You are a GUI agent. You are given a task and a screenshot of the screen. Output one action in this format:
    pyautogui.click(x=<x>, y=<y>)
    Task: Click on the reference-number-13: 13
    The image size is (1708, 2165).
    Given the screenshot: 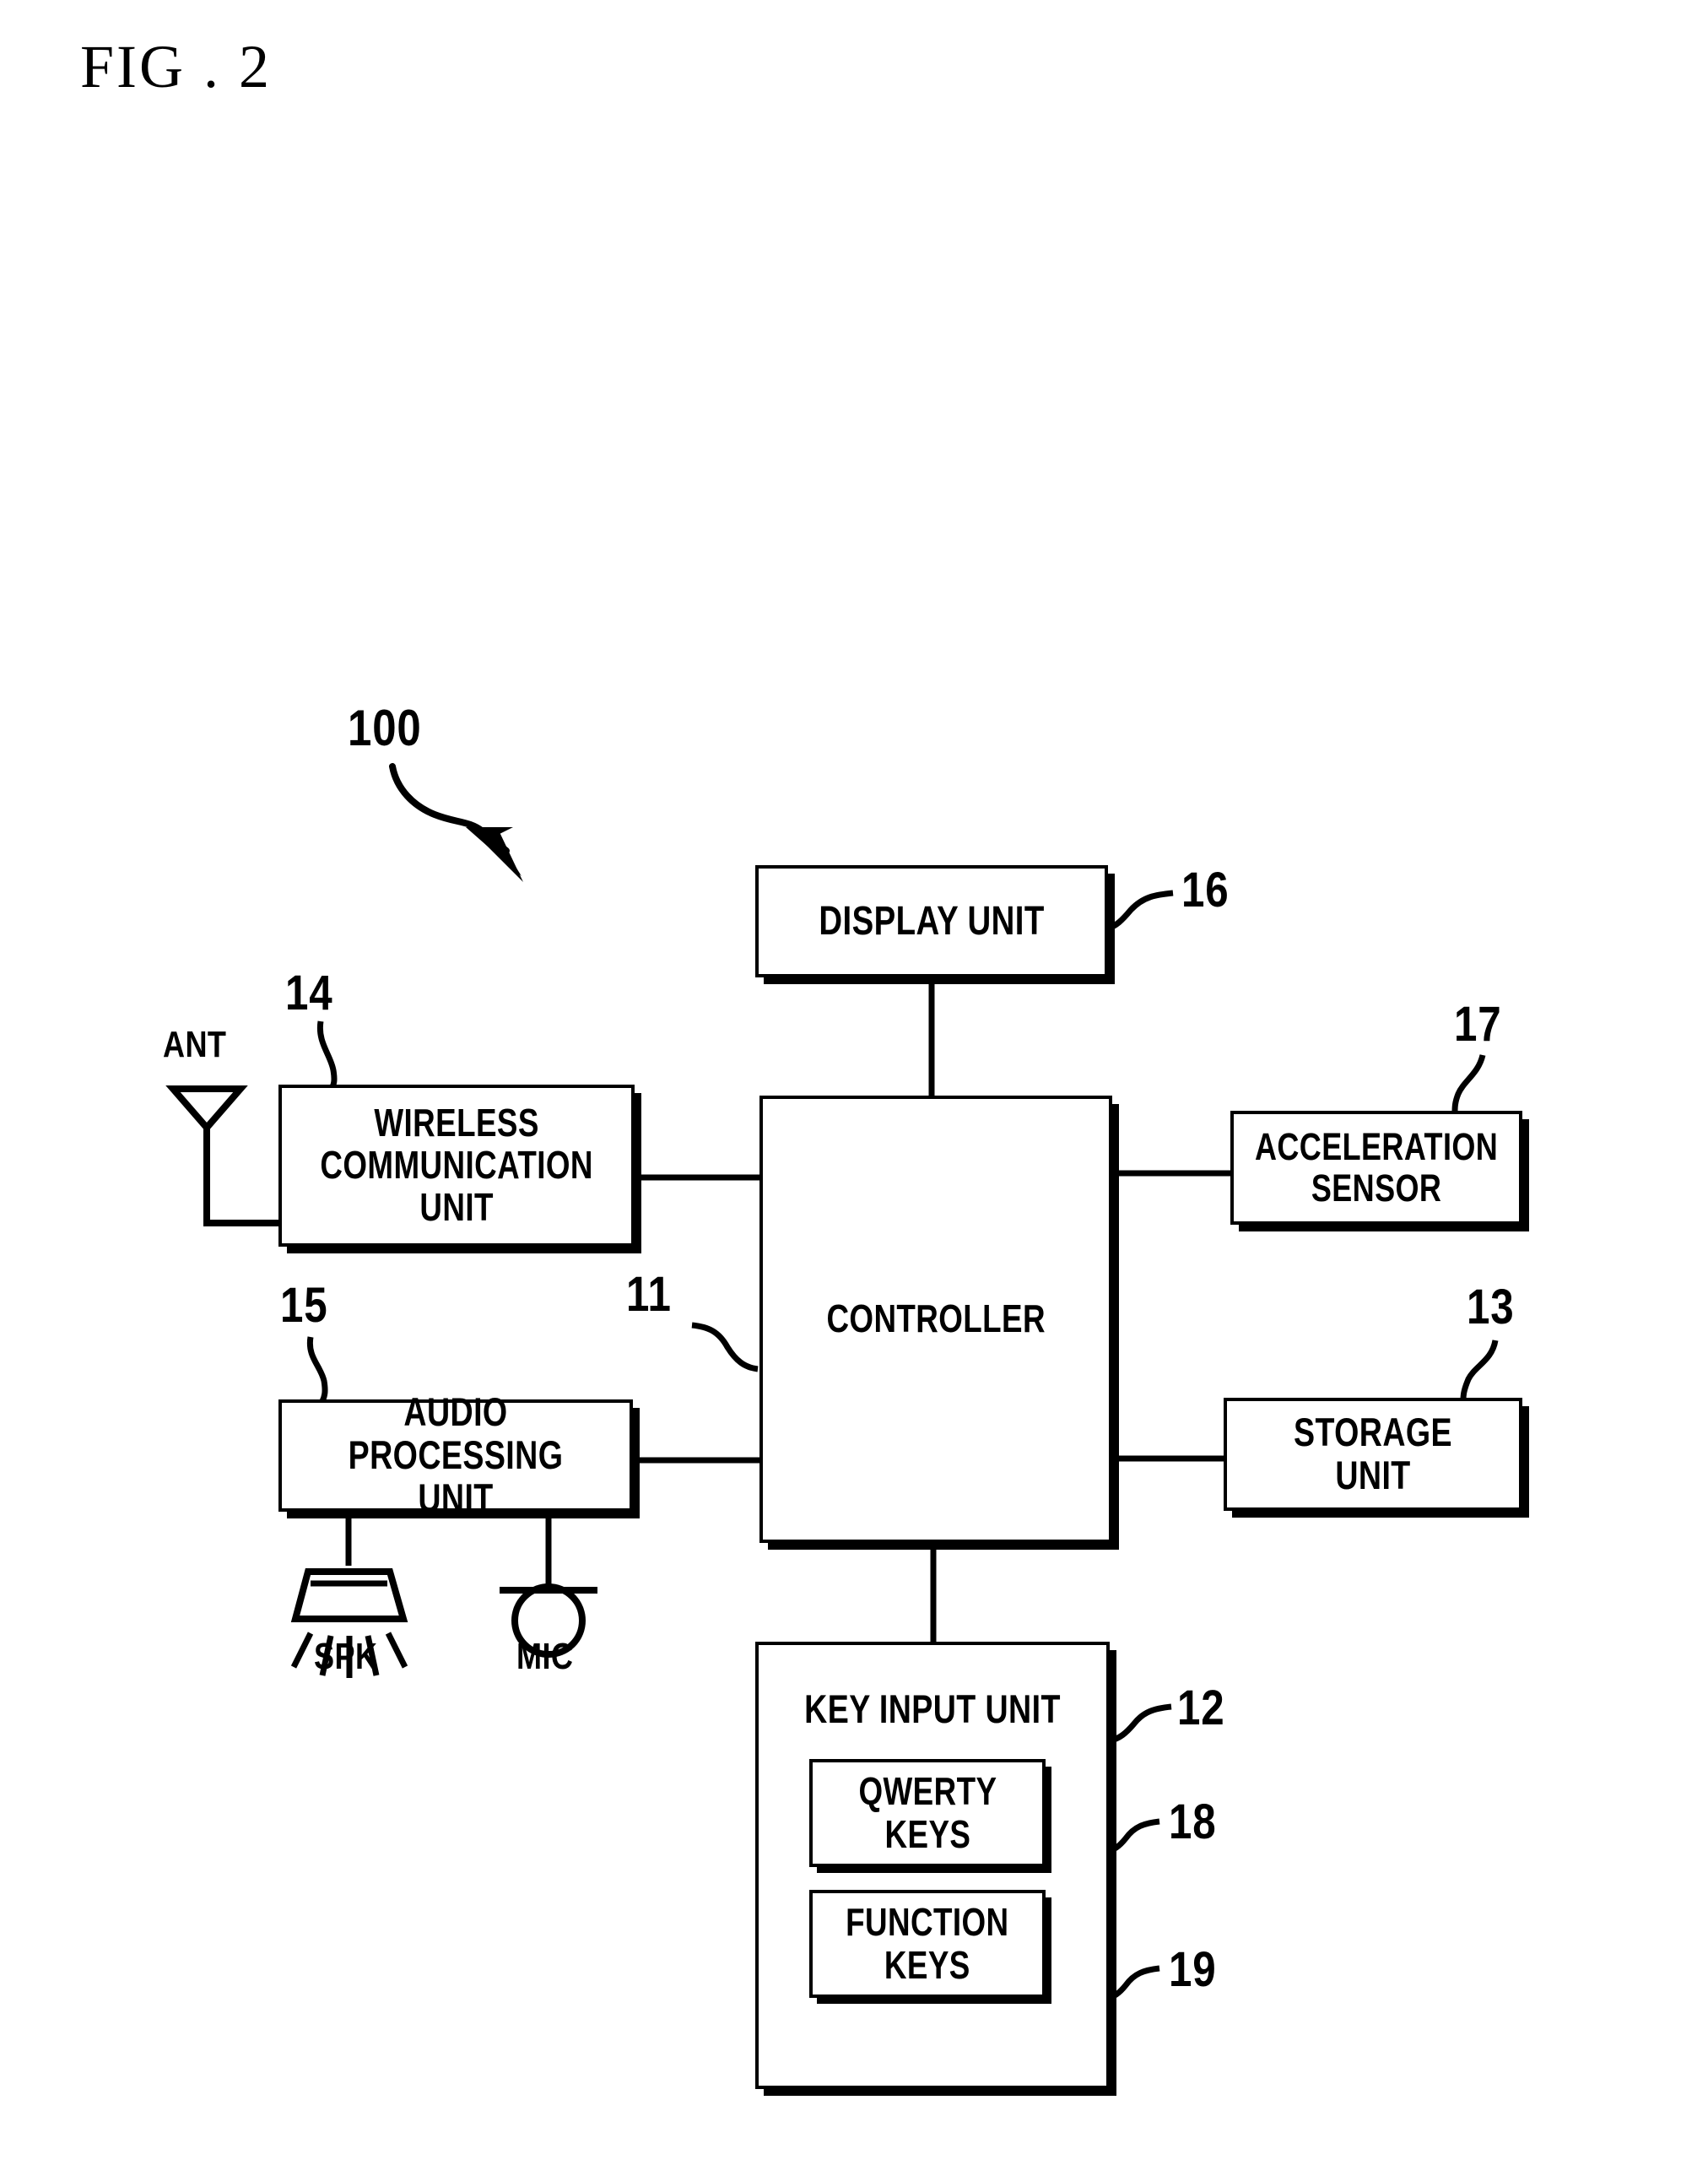 What is the action you would take?
    pyautogui.click(x=1491, y=1307)
    